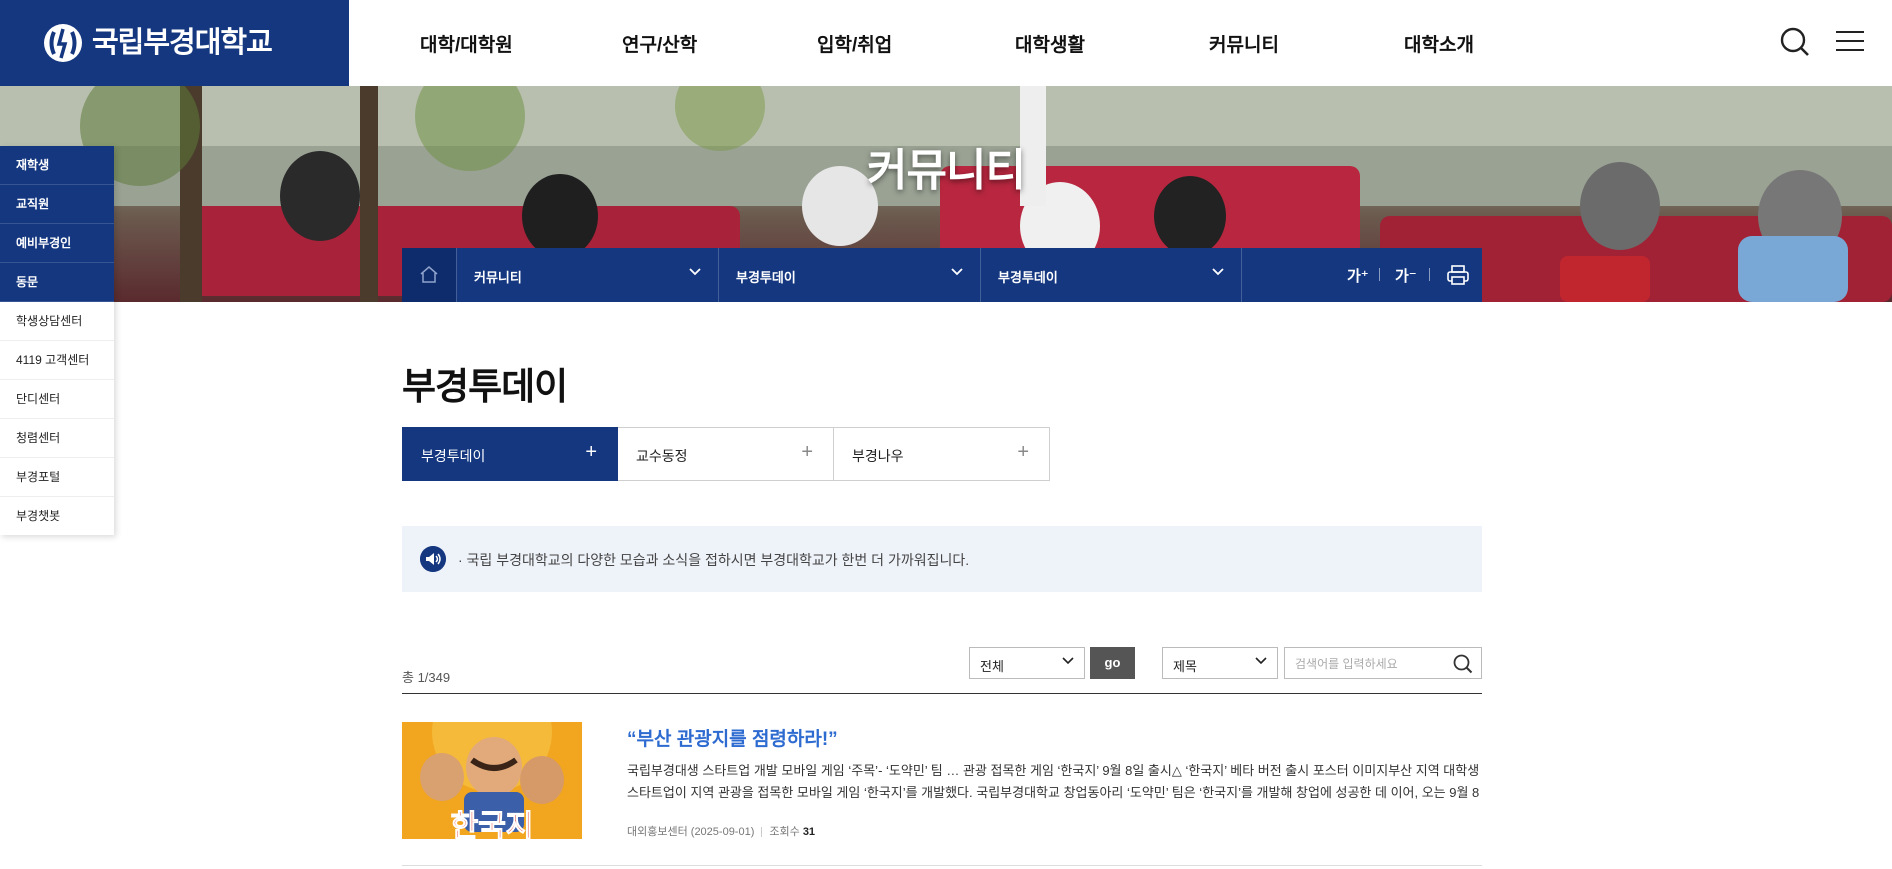 Image resolution: width=1892 pixels, height=869 pixels. I want to click on quick-item-alumni: 동문, so click(57, 282).